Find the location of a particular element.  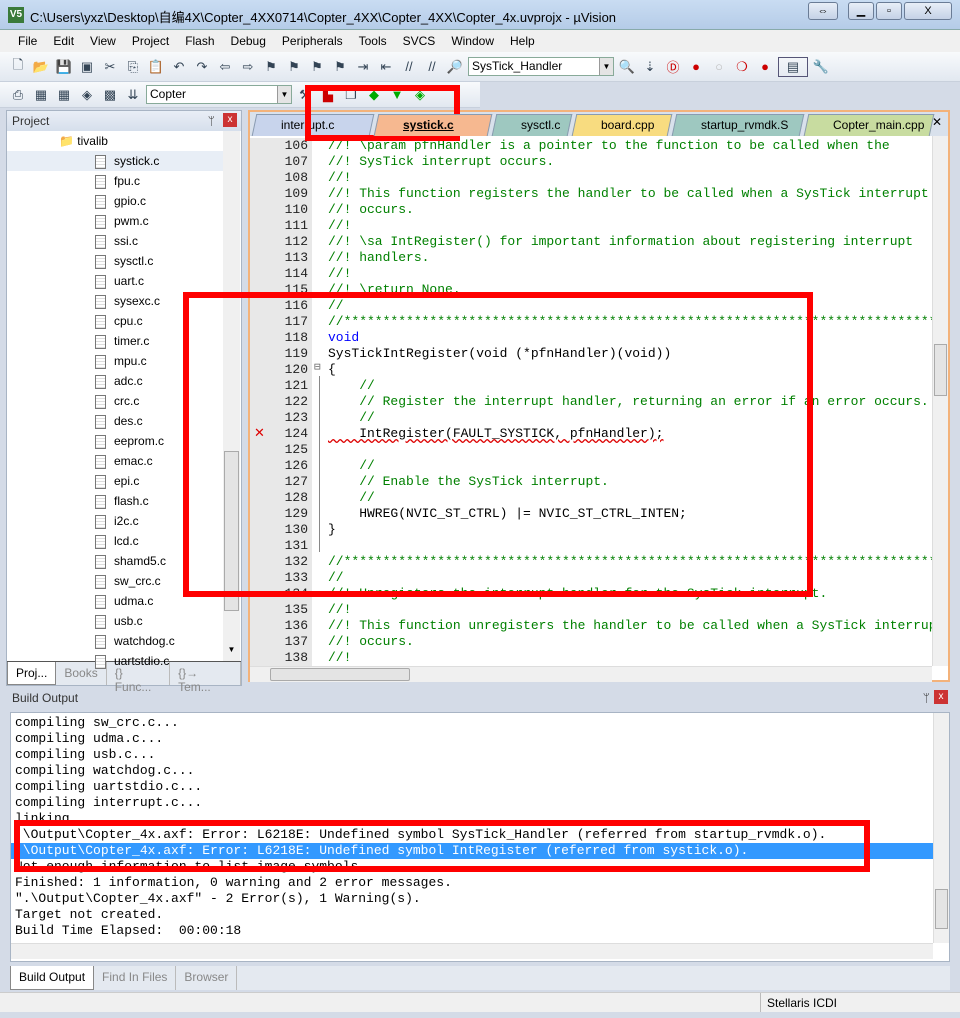

tree-file: eeprom.c is located at coordinates (115, 441).